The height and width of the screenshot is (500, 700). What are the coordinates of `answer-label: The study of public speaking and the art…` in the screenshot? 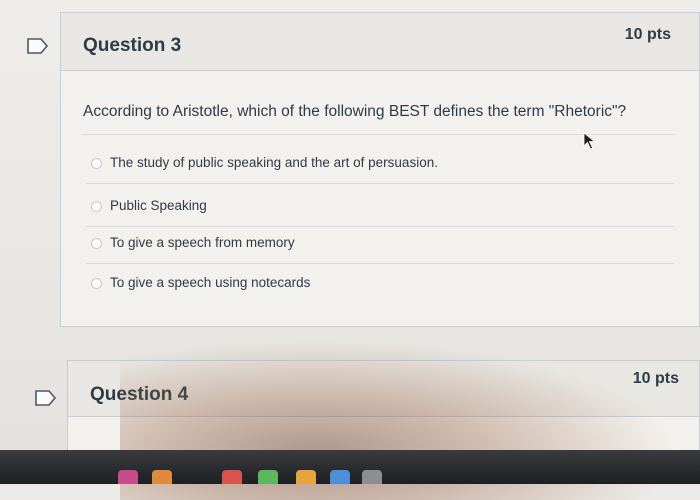 It's located at (274, 162).